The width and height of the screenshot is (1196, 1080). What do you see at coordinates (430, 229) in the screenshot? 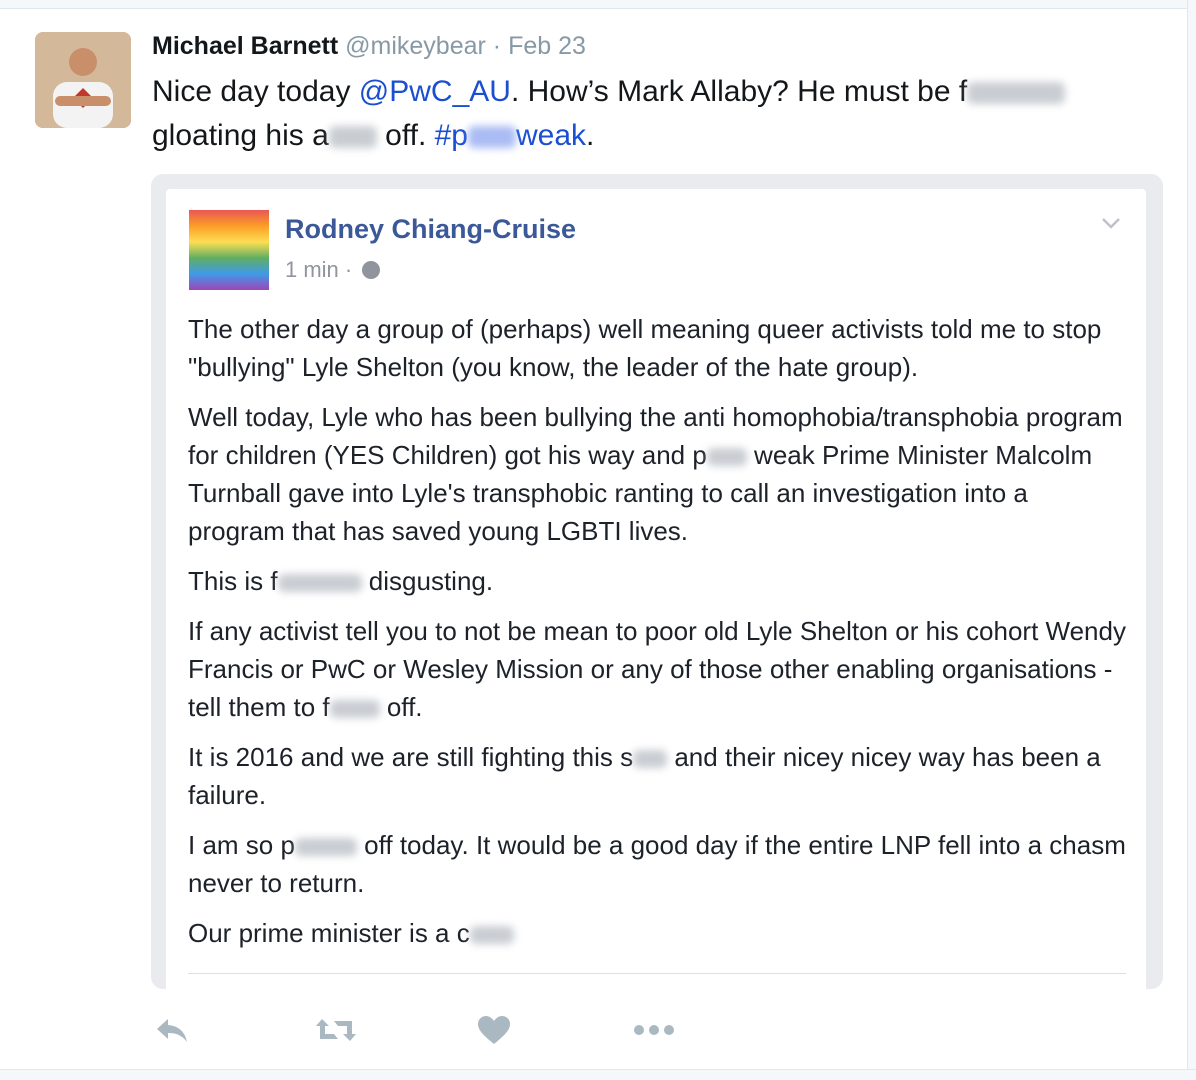
I see `fb-author-name: Rodney Chiang-Cruise` at bounding box center [430, 229].